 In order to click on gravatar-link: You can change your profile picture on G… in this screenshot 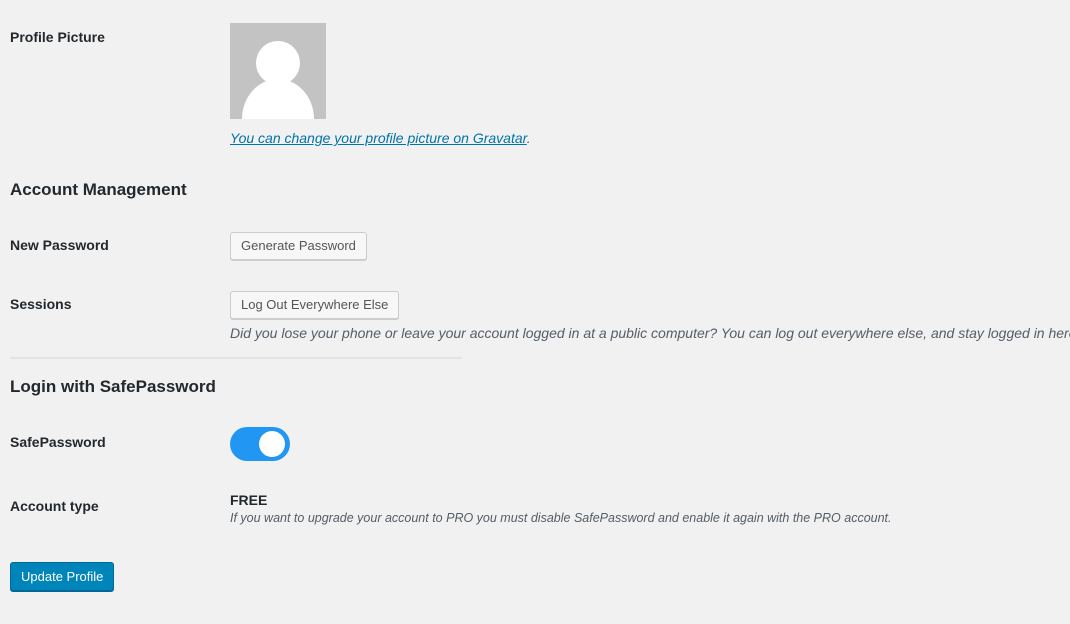, I will do `click(378, 138)`.